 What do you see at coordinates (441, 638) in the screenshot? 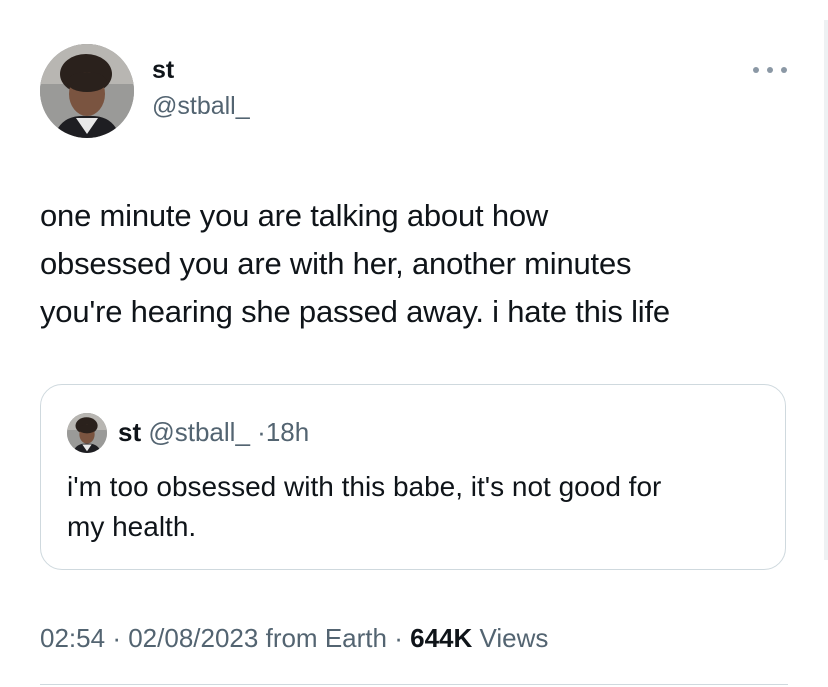
I see `views-count: 644K` at bounding box center [441, 638].